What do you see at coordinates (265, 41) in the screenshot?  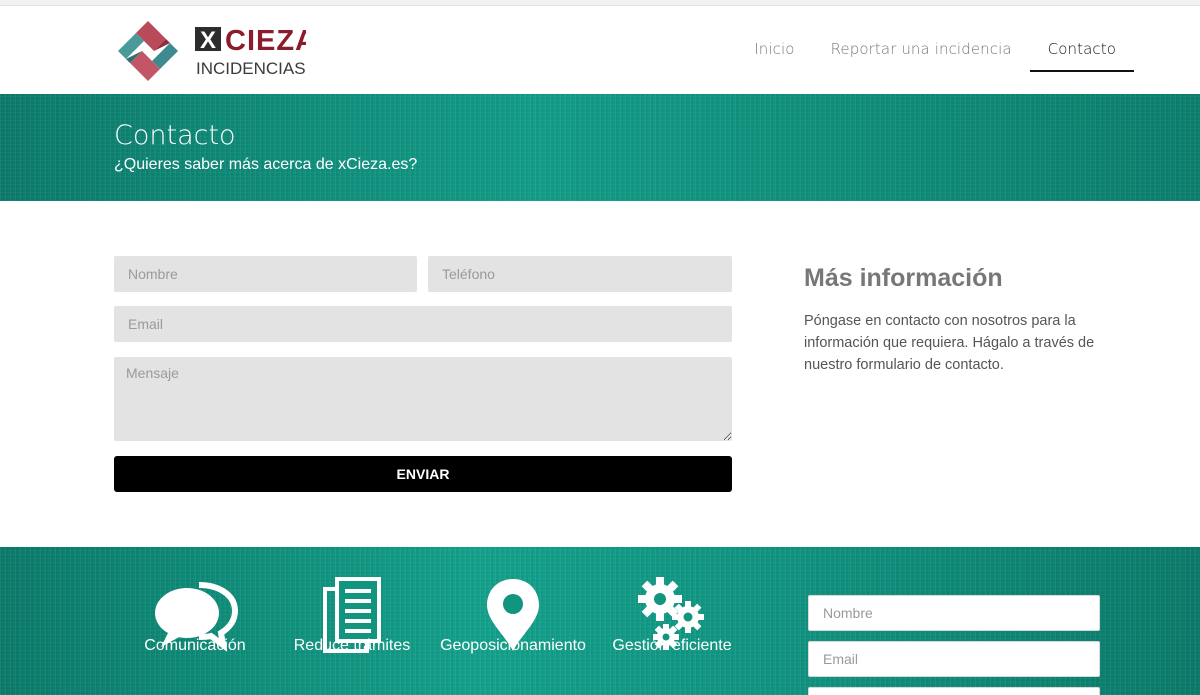 I see `logo-brand-name: CIEZA` at bounding box center [265, 41].